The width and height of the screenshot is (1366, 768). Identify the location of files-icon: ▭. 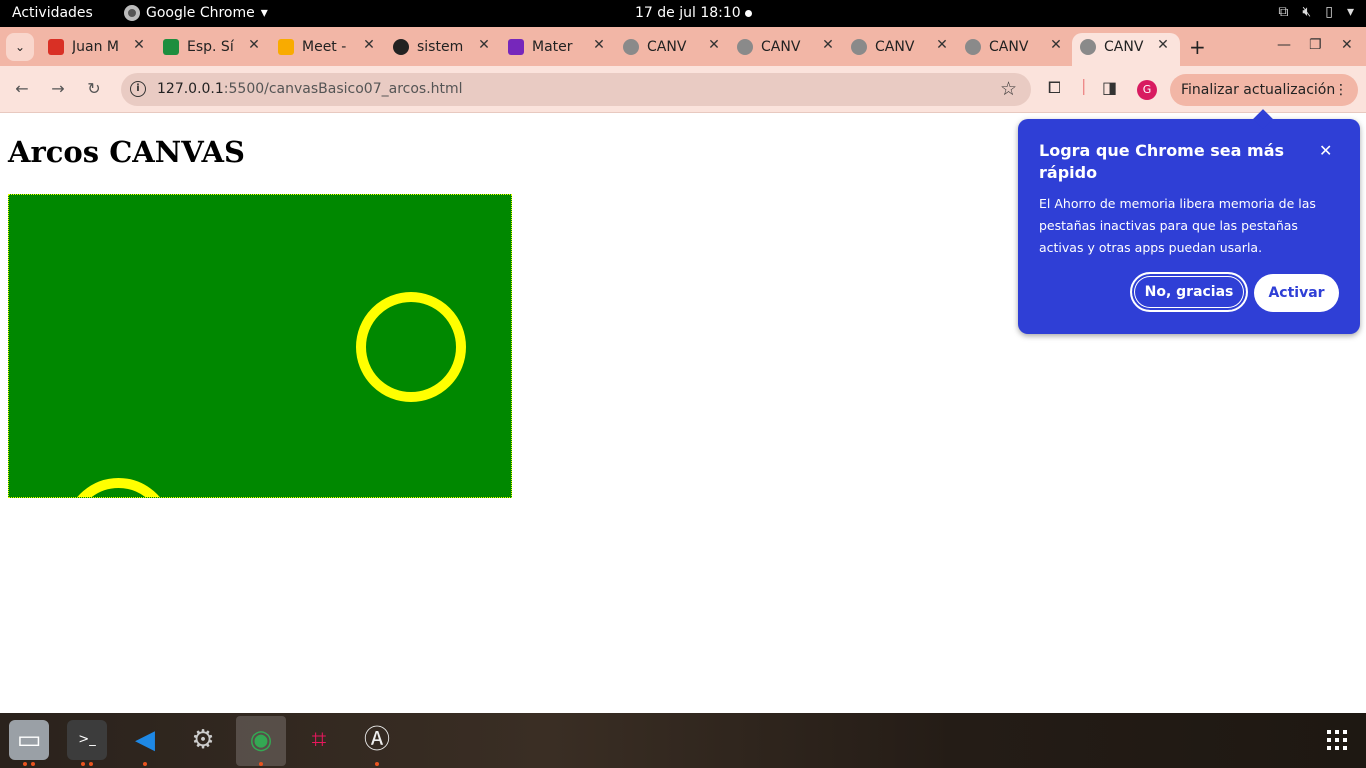
(29, 743).